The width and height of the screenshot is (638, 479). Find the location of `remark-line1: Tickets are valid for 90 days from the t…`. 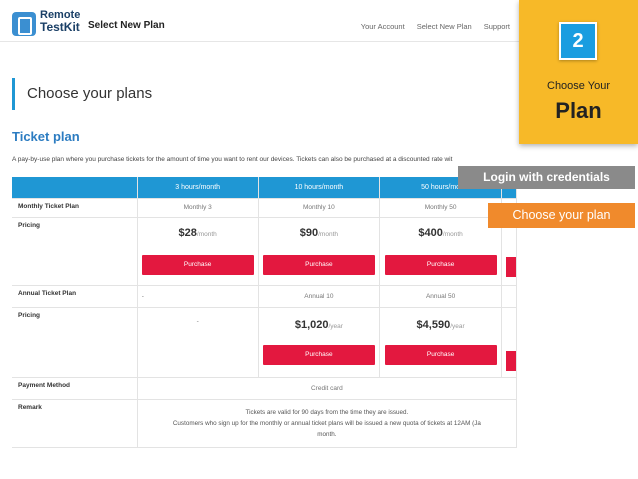

remark-line1: Tickets are valid for 90 days from the t… is located at coordinates (327, 412).